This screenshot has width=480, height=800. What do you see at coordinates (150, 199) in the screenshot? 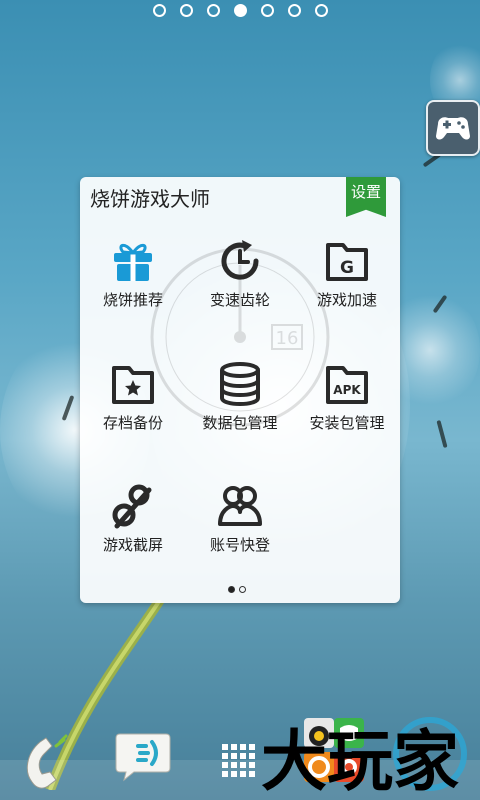
I see `widget-title: 烧饼游戏大师` at bounding box center [150, 199].